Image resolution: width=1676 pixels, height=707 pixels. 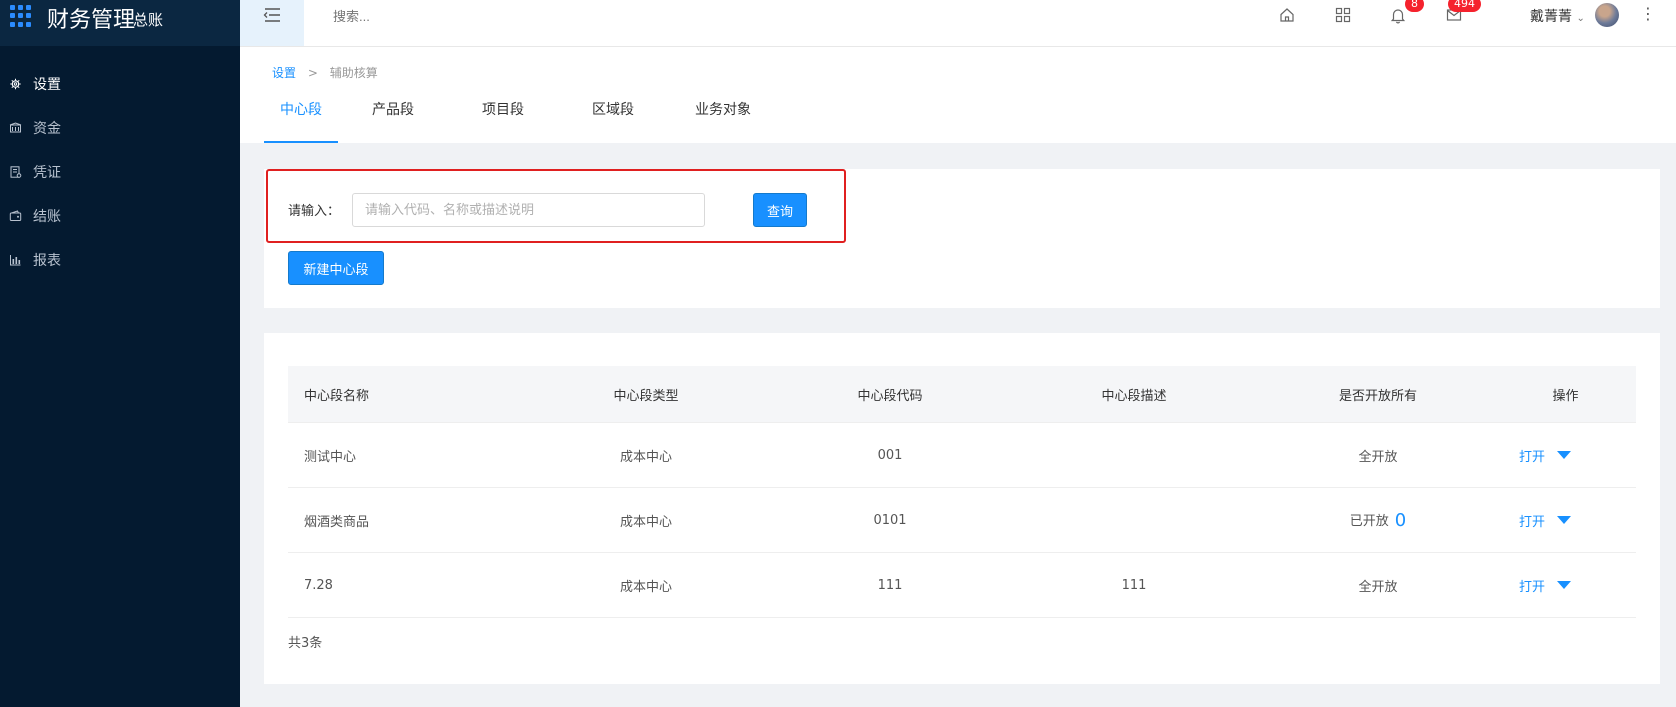 I want to click on menu-toggle-button, so click(x=272, y=23).